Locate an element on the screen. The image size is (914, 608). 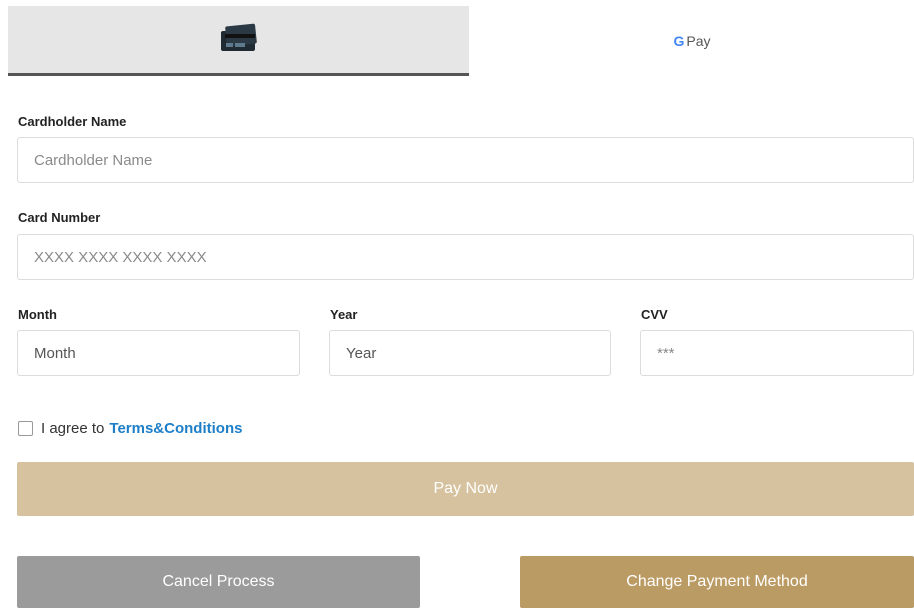
change-payment-method-label: Change Payment Method is located at coordinates (717, 581).